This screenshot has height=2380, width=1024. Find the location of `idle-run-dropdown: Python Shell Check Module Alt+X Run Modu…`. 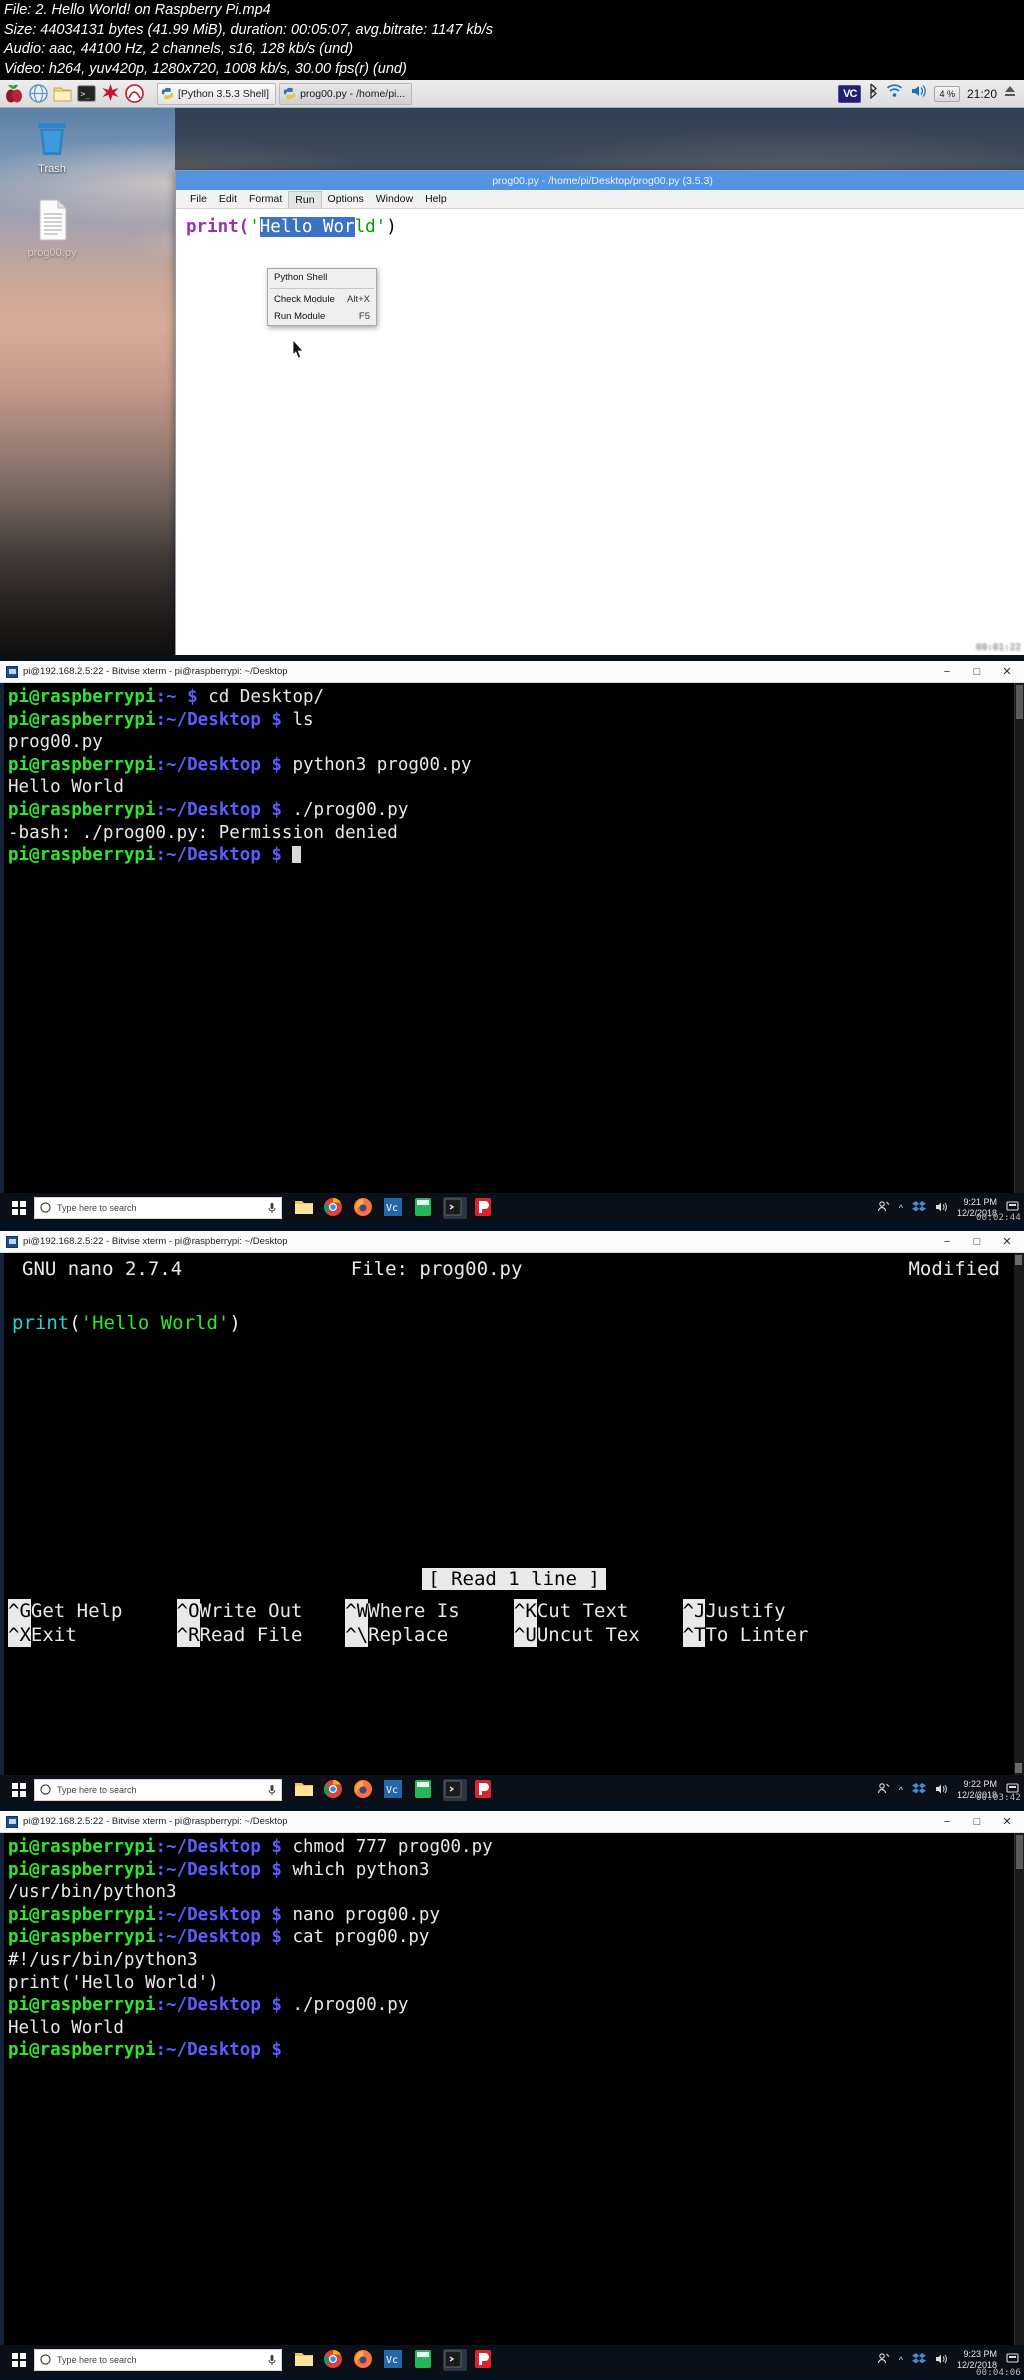

idle-run-dropdown: Python Shell Check Module Alt+X Run Modu… is located at coordinates (322, 297).